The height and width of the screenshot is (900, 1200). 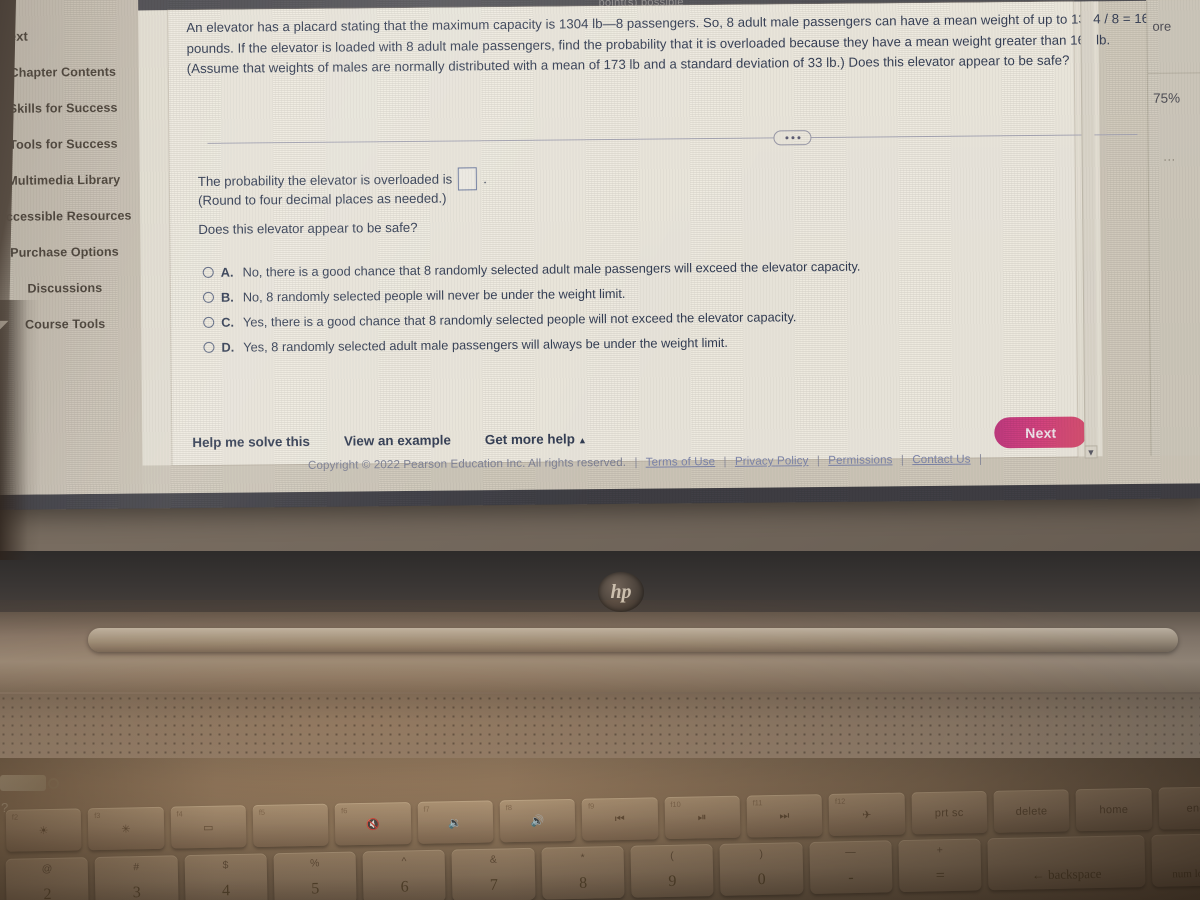 I want to click on key-equals: + =, so click(x=940, y=865).